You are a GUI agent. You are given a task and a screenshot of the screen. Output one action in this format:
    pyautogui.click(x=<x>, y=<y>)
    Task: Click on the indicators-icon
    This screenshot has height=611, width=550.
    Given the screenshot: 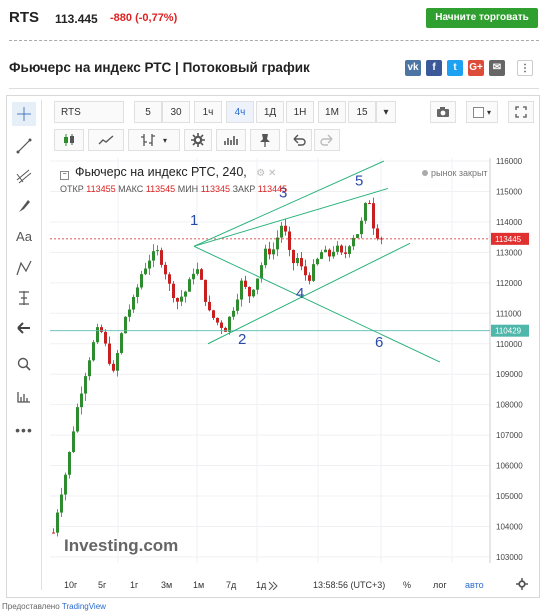 What is the action you would take?
    pyautogui.click(x=106, y=140)
    